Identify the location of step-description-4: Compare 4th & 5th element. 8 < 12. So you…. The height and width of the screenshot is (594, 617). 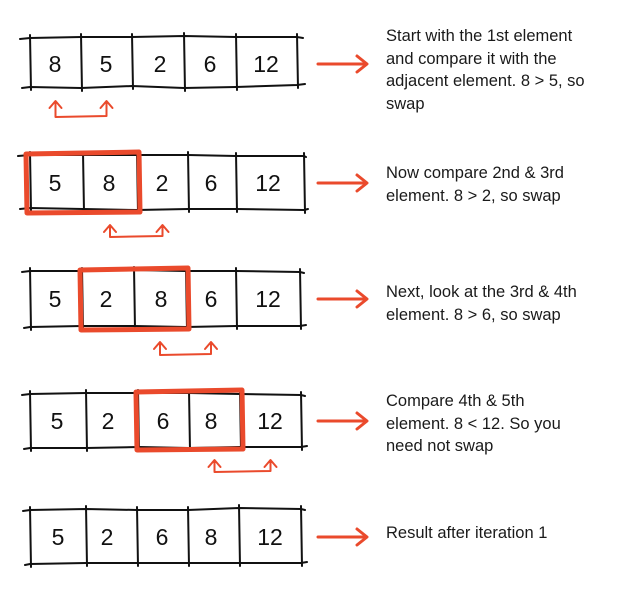
(499, 424).